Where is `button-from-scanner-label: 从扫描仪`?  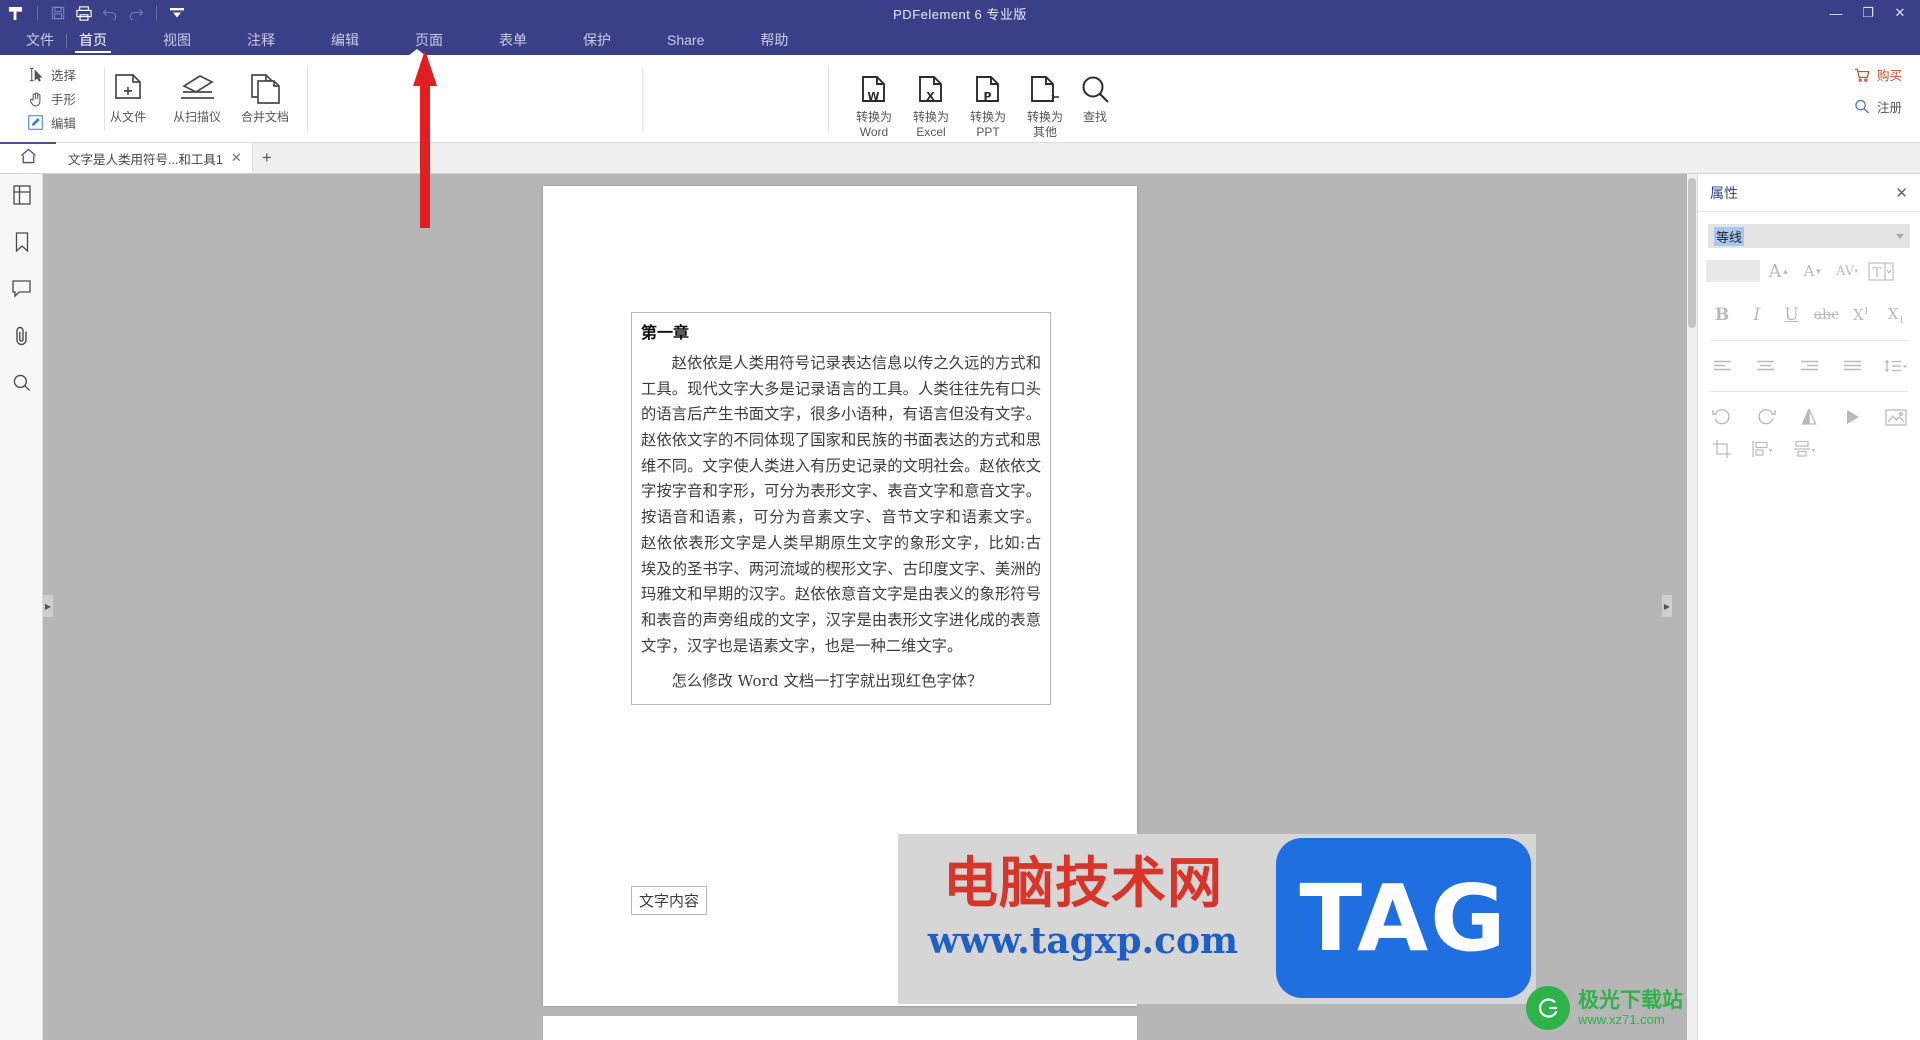
button-from-scanner-label: 从扫描仪 is located at coordinates (196, 117).